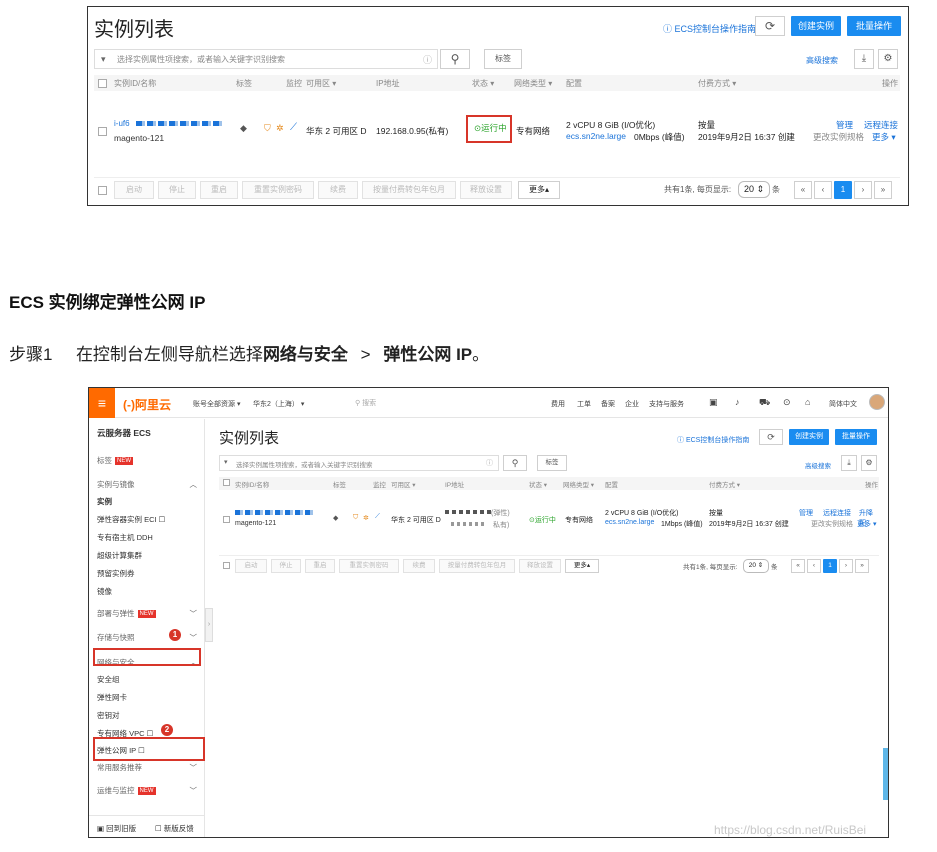 The width and height of the screenshot is (937, 852). What do you see at coordinates (174, 828) in the screenshot?
I see `new-version-feedback: ☐ 新版反馈` at bounding box center [174, 828].